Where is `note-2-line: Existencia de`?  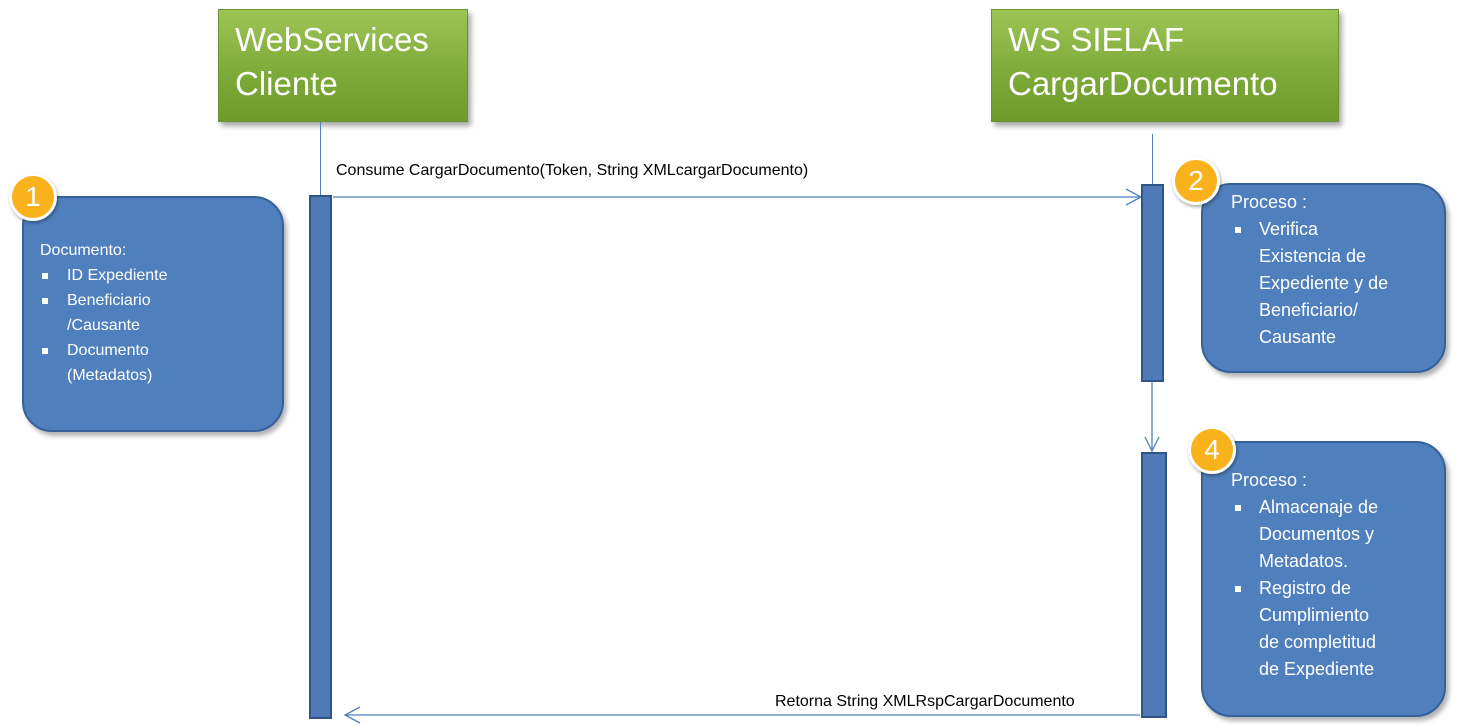 note-2-line: Existencia de is located at coordinates (1313, 256).